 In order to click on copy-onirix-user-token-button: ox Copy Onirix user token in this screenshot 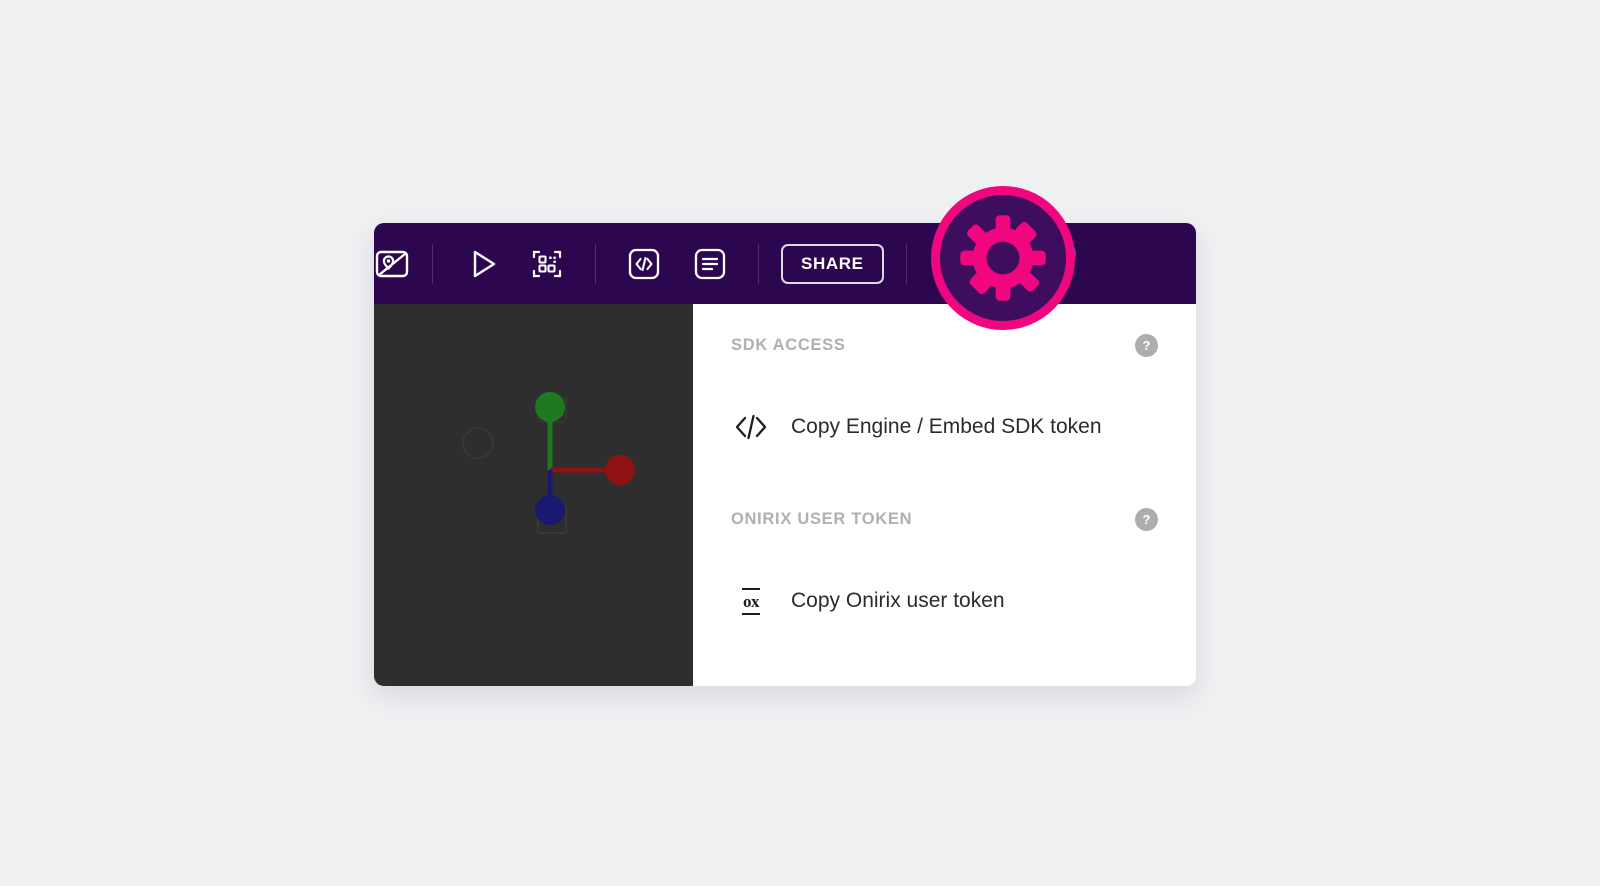, I will do `click(944, 601)`.